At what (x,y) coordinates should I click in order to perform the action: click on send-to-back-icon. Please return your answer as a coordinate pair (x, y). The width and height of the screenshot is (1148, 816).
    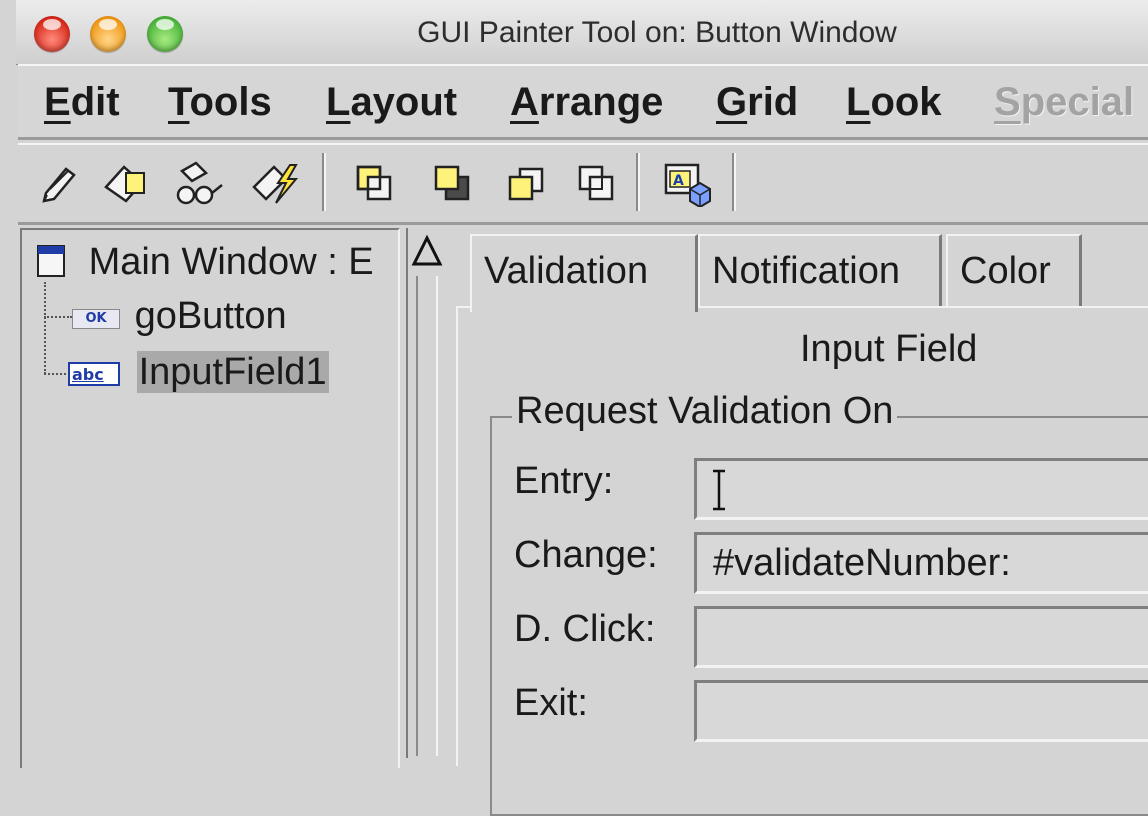
    Looking at the image, I should click on (452, 183).